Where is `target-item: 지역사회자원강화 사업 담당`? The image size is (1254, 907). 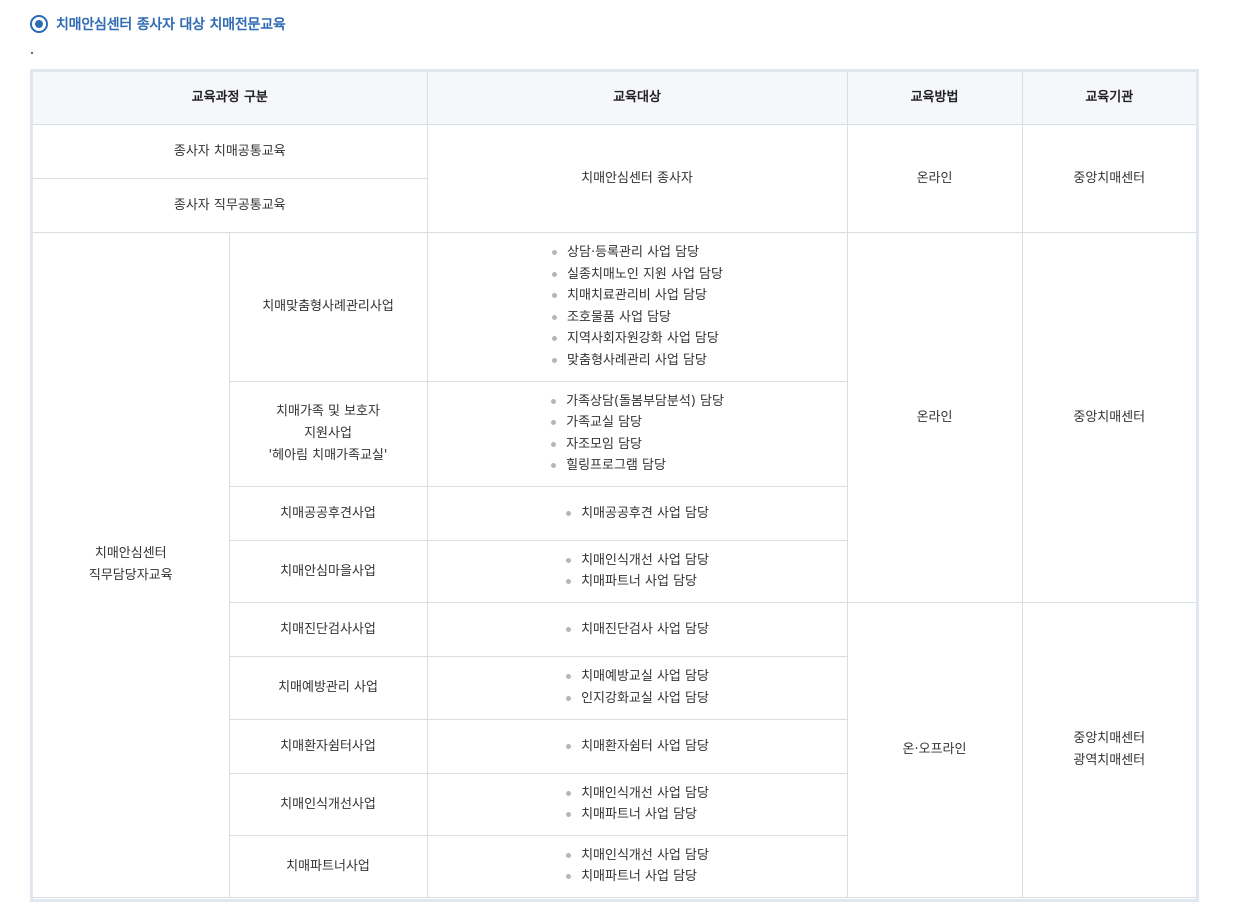 target-item: 지역사회자원강화 사업 담당 is located at coordinates (637, 339).